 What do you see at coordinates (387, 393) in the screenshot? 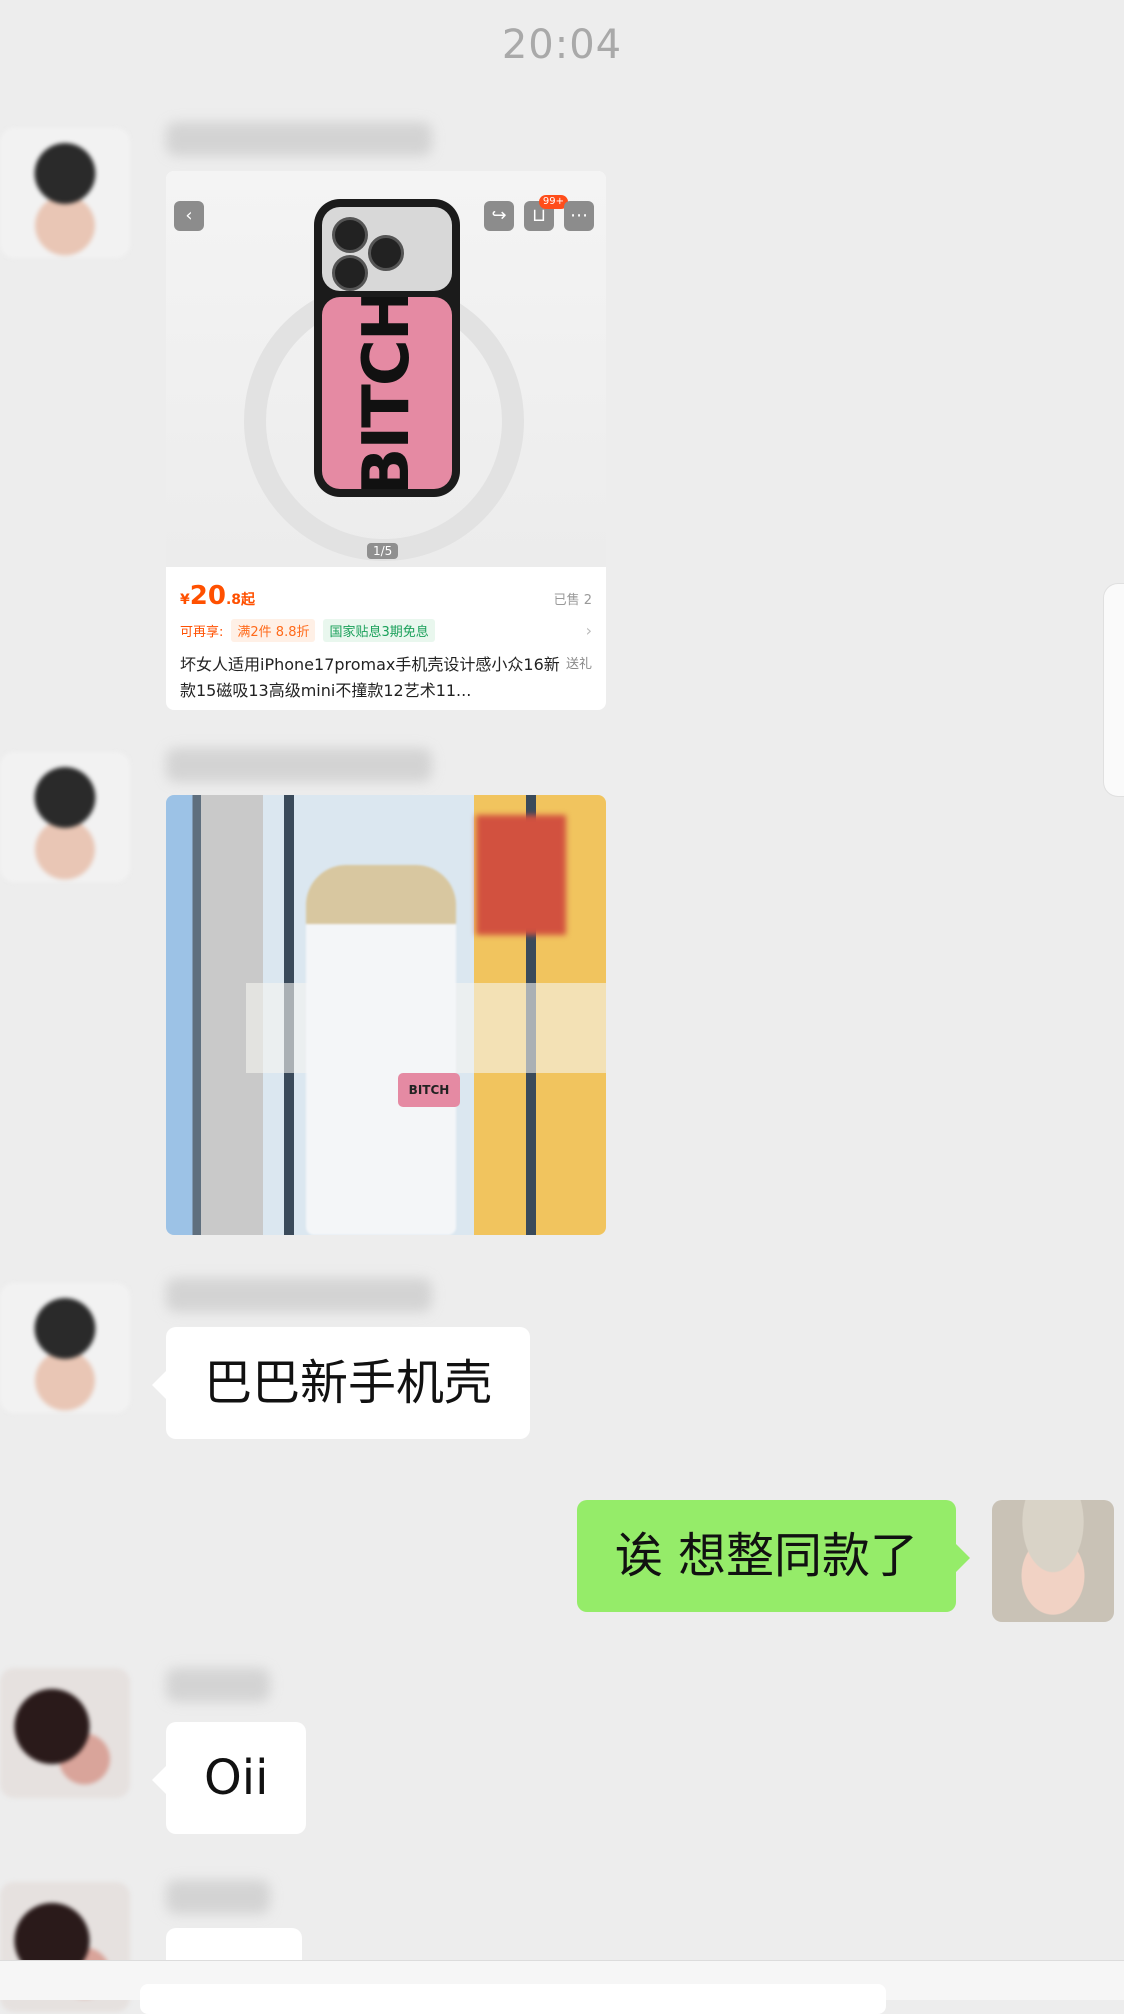
I see `case-print: BITCH` at bounding box center [387, 393].